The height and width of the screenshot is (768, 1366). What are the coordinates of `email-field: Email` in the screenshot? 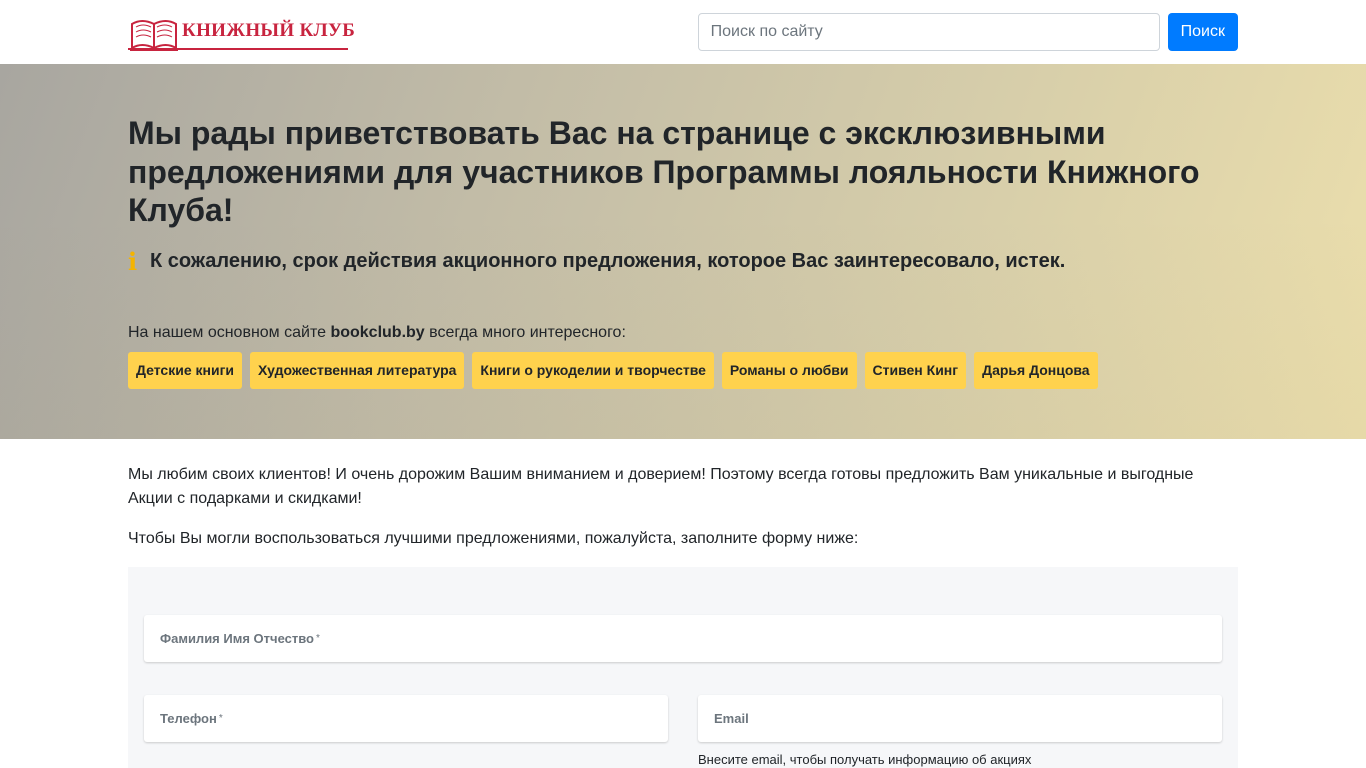 It's located at (960, 718).